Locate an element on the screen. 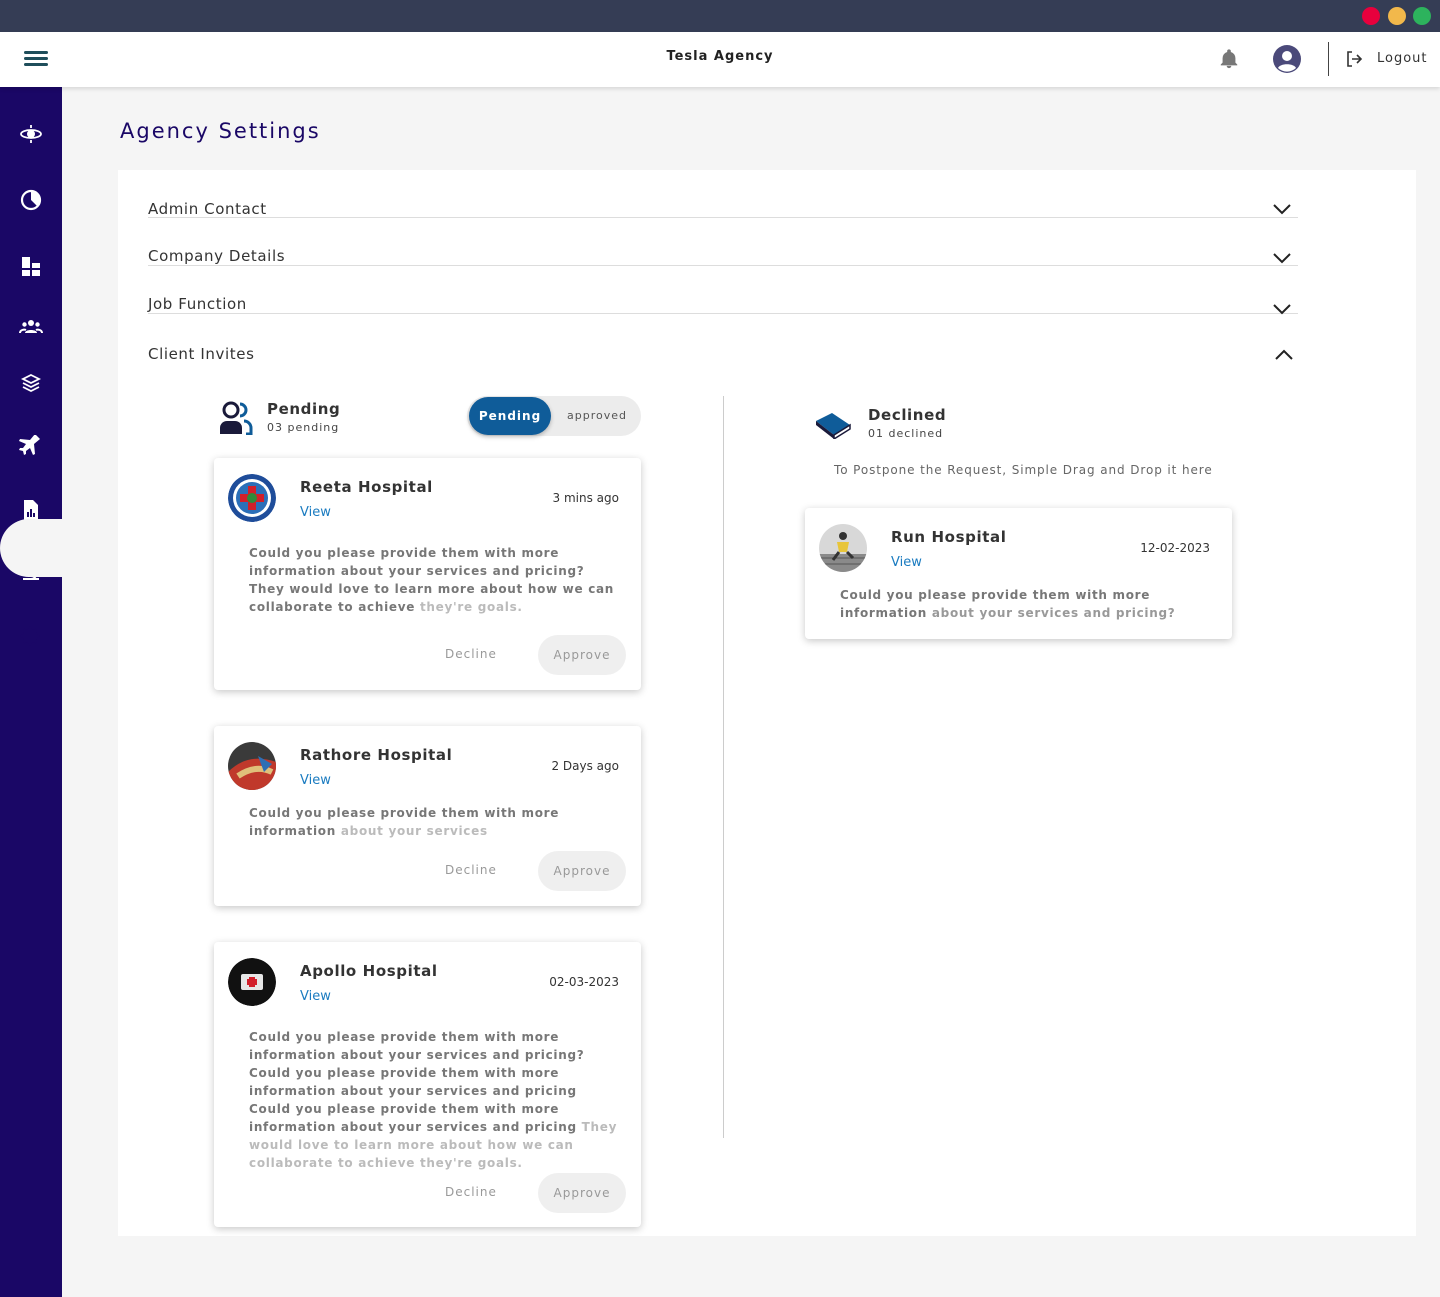 Image resolution: width=1440 pixels, height=1297 pixels. accordion-job-function: Job Function is located at coordinates (723, 290).